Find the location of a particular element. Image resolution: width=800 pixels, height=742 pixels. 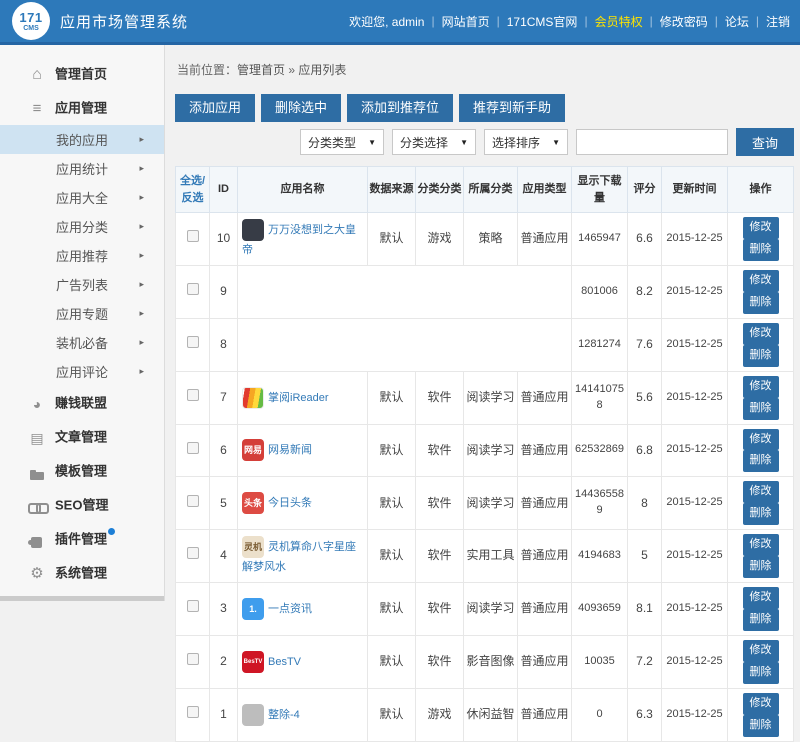

sidebar-item-ad-list: 广告列表 ▸ is located at coordinates (82, 284).